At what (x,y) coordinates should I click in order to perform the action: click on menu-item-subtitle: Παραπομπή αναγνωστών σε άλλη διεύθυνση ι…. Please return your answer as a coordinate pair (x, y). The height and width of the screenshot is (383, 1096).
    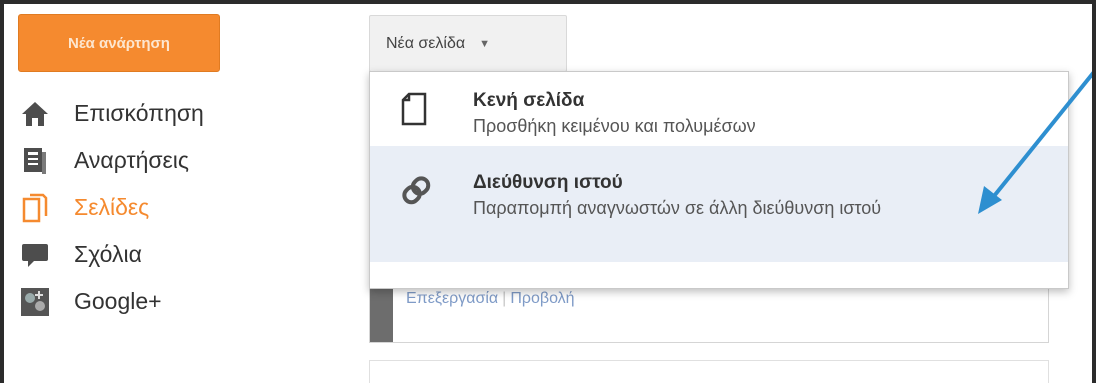
    Looking at the image, I should click on (677, 208).